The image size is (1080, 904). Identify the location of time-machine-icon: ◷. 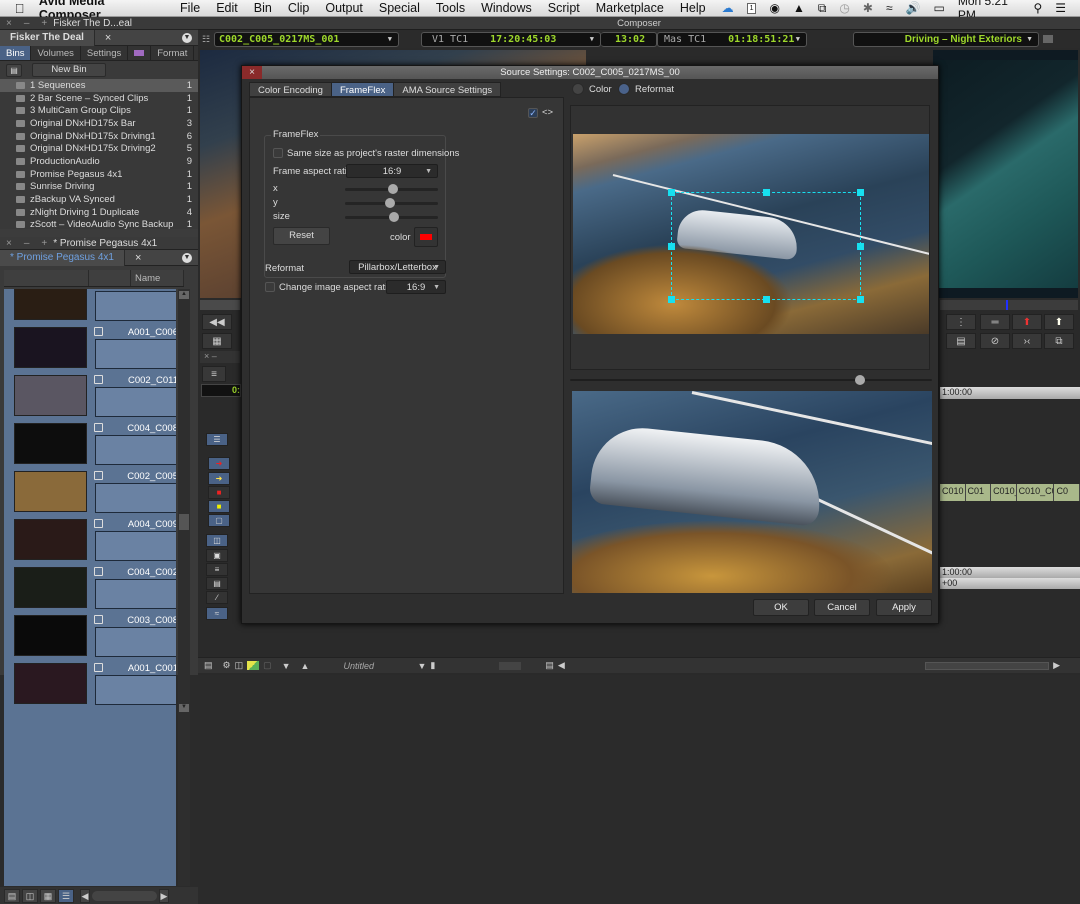
(844, 8).